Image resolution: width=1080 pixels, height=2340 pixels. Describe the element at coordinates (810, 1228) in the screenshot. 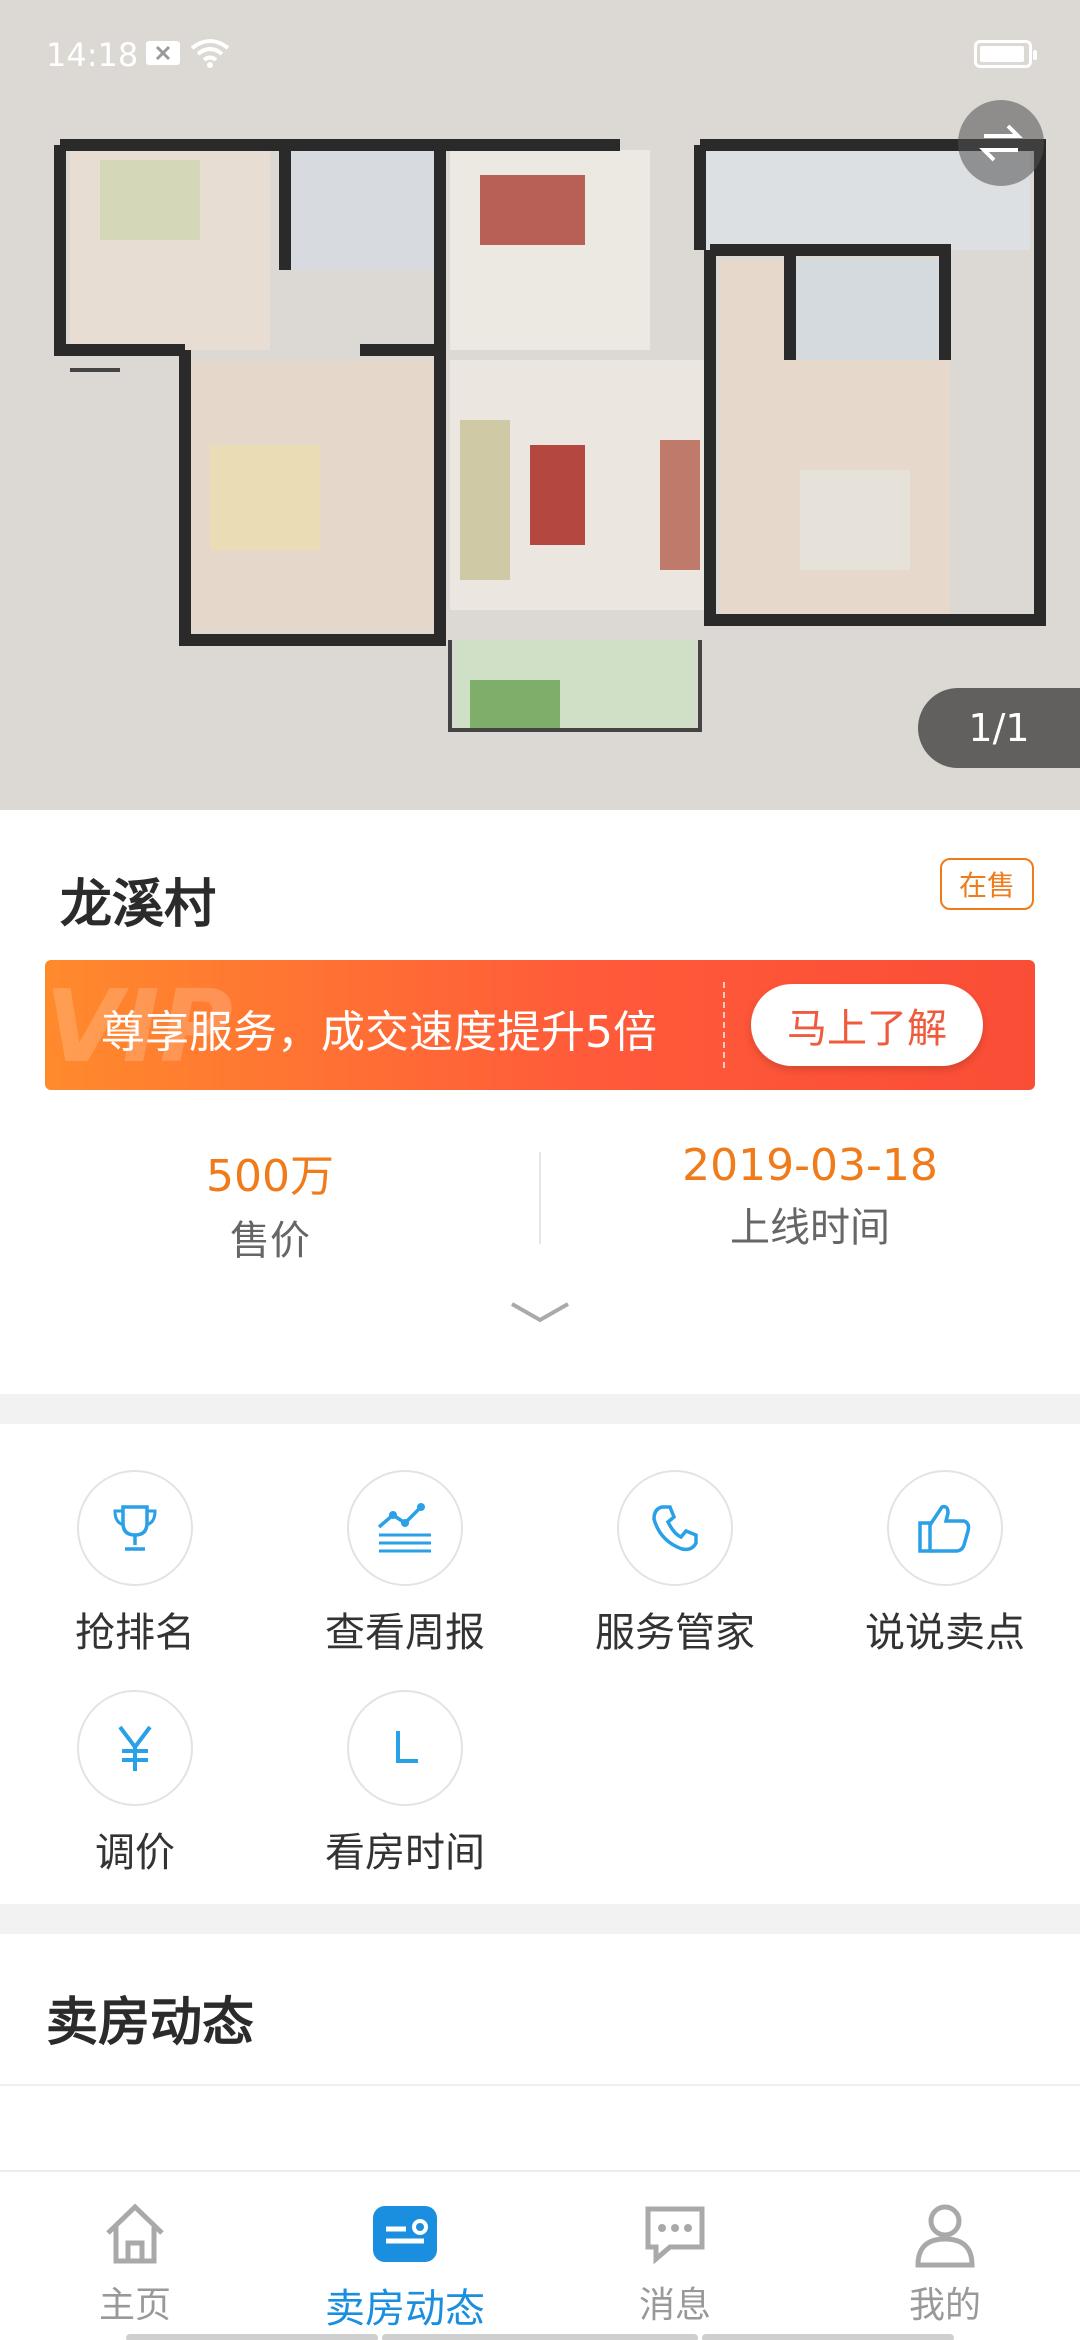

I see `online-date-label: 上线时间` at that location.